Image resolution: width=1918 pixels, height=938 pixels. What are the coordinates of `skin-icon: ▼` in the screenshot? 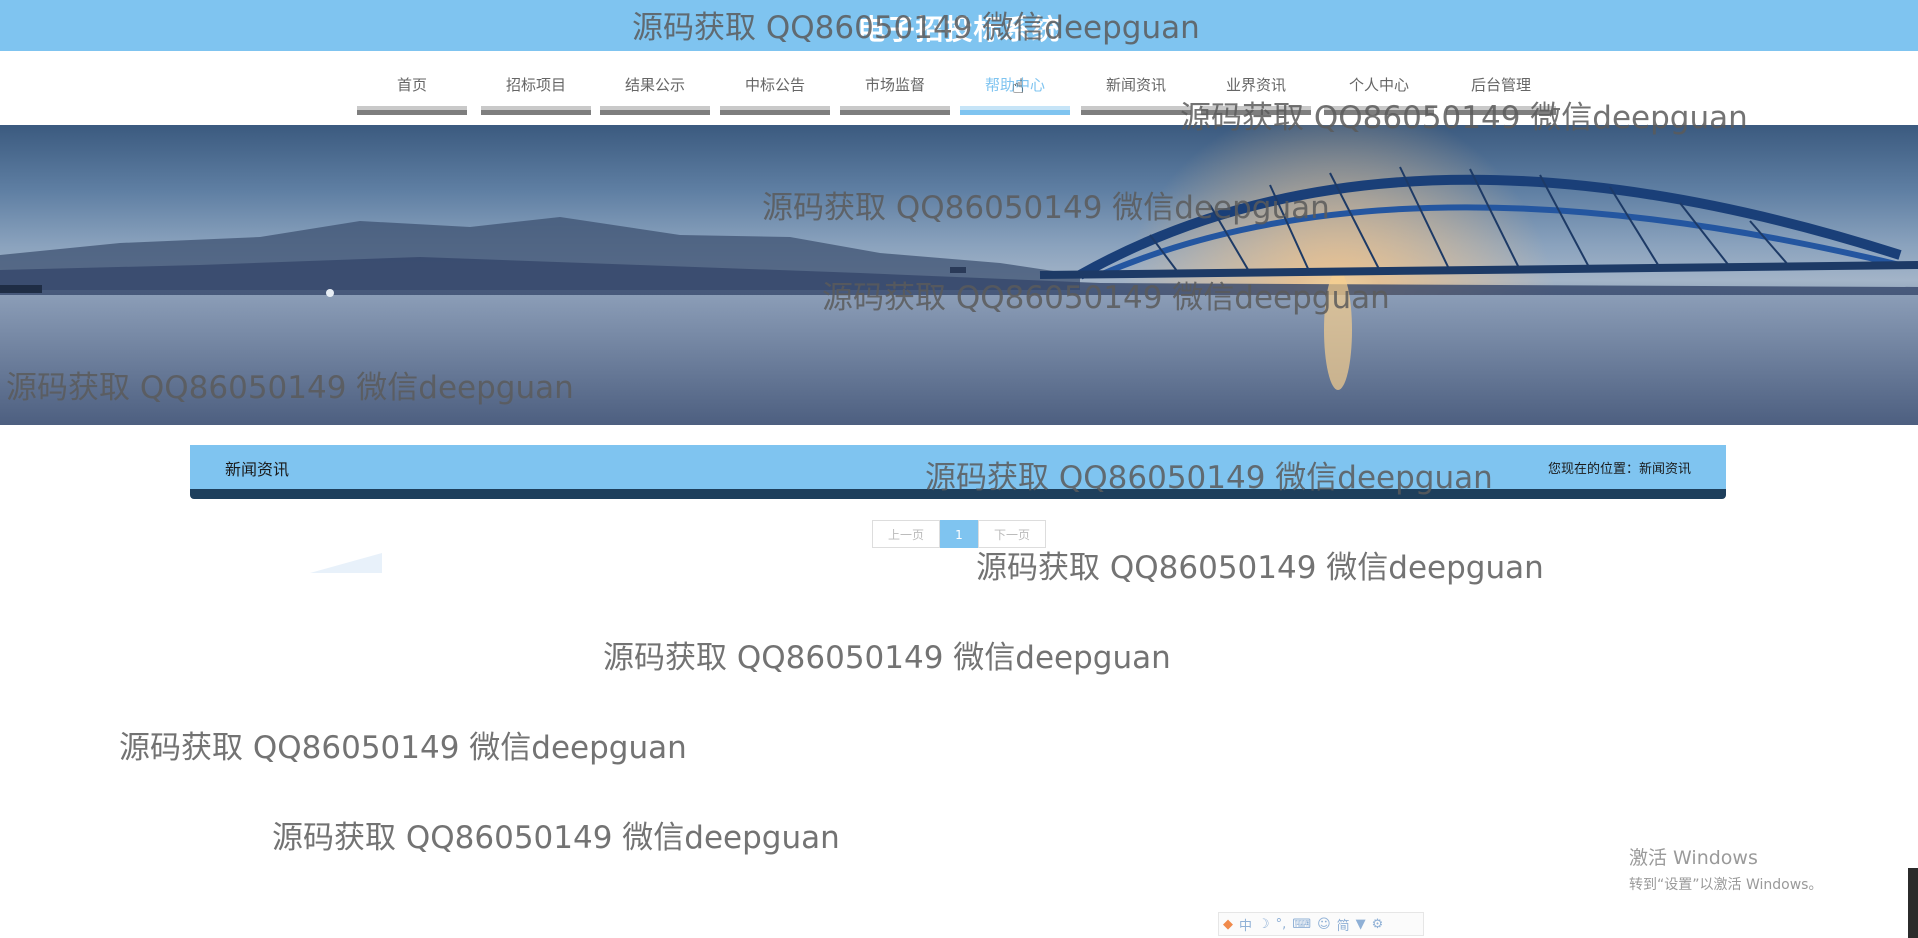 It's located at (1361, 924).